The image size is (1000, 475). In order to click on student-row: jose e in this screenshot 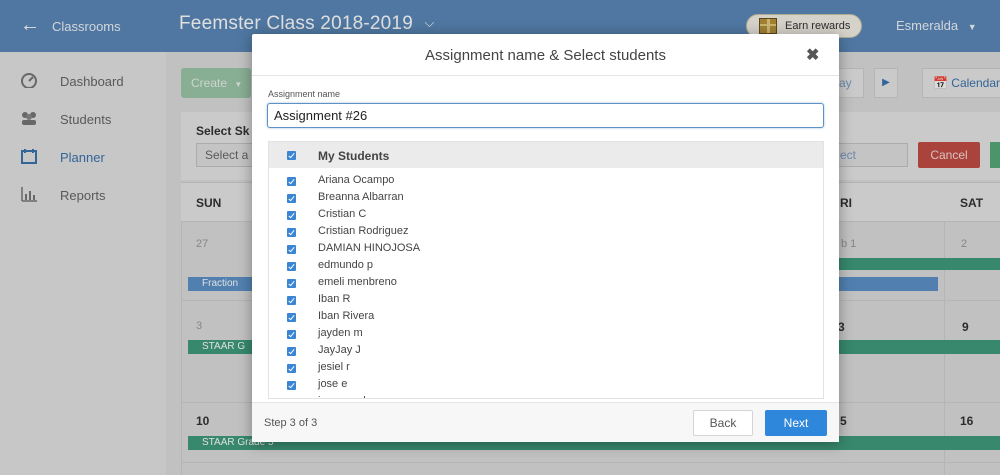, I will do `click(546, 385)`.